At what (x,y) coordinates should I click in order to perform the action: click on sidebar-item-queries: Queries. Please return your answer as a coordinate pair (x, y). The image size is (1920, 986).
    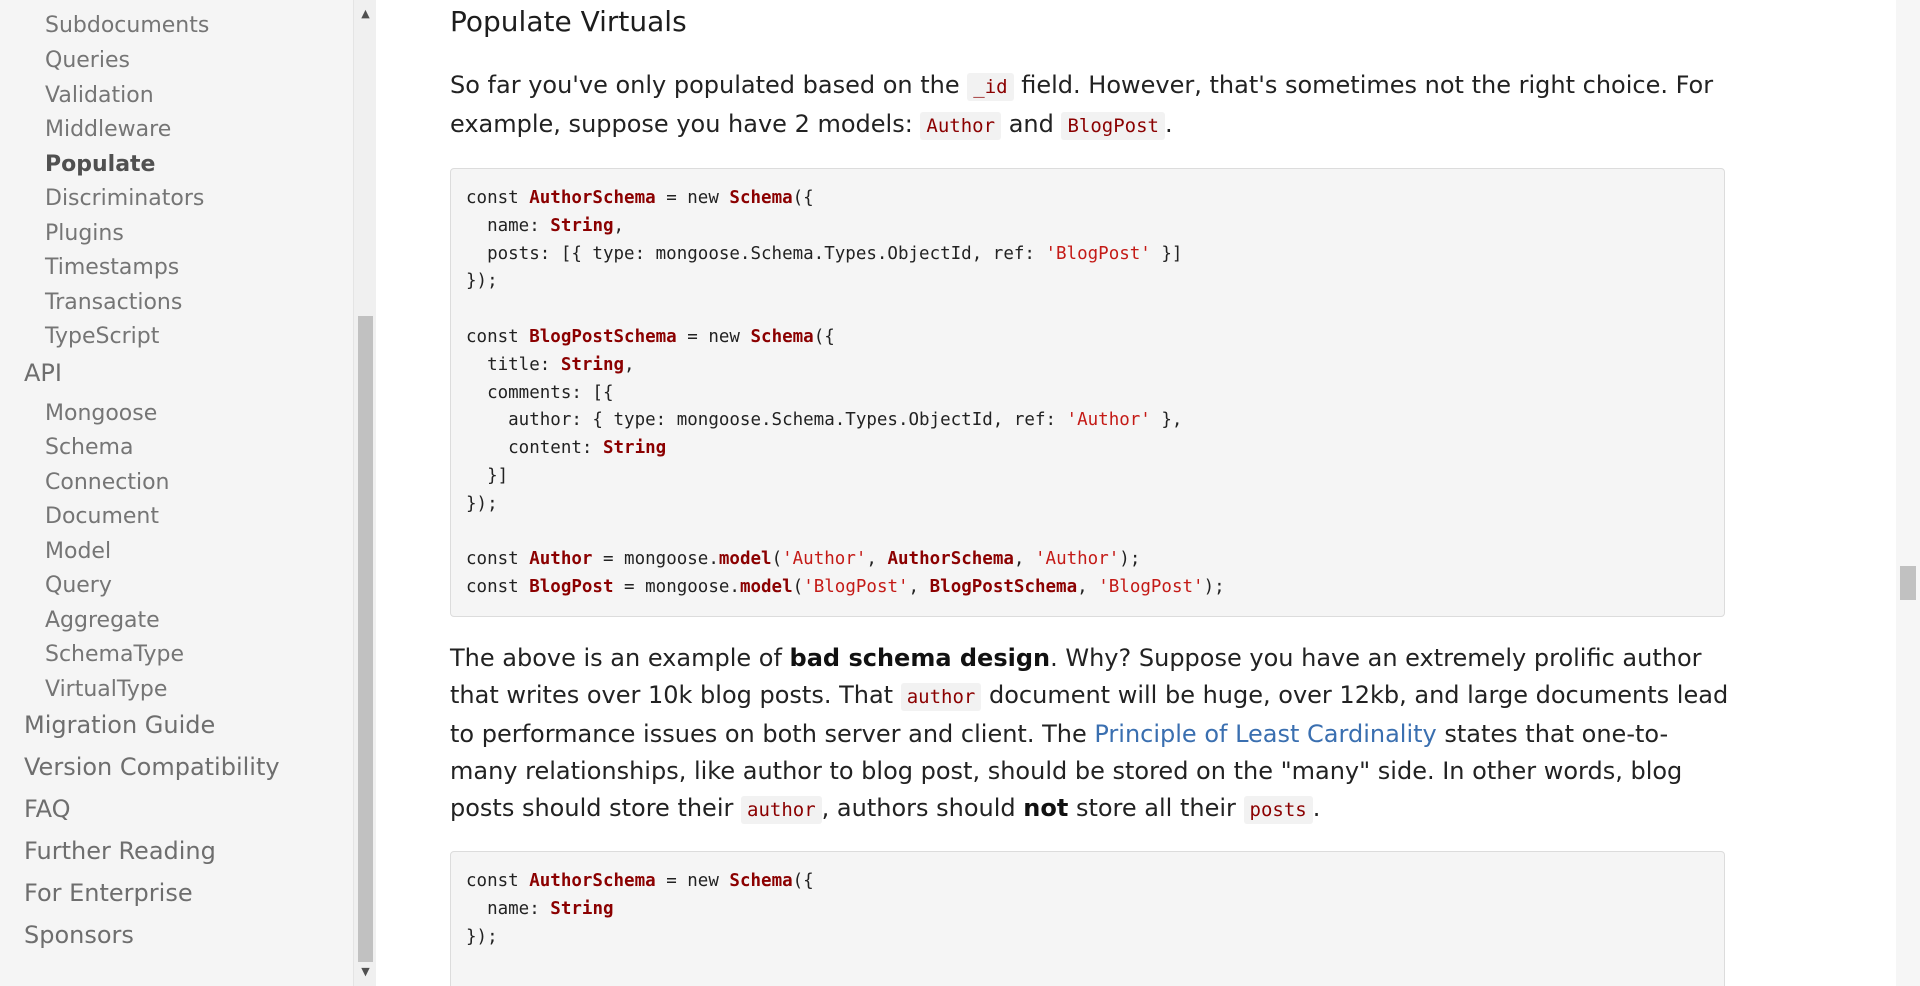
    Looking at the image, I should click on (87, 61).